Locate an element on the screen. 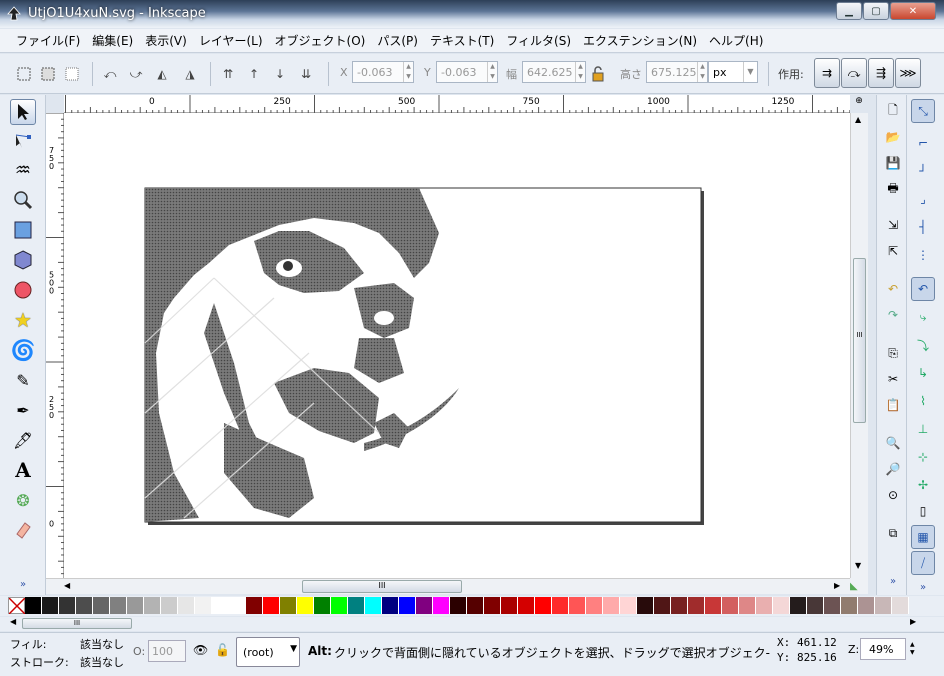  zoom-fit-button: ⊕ is located at coordinates (859, 104).